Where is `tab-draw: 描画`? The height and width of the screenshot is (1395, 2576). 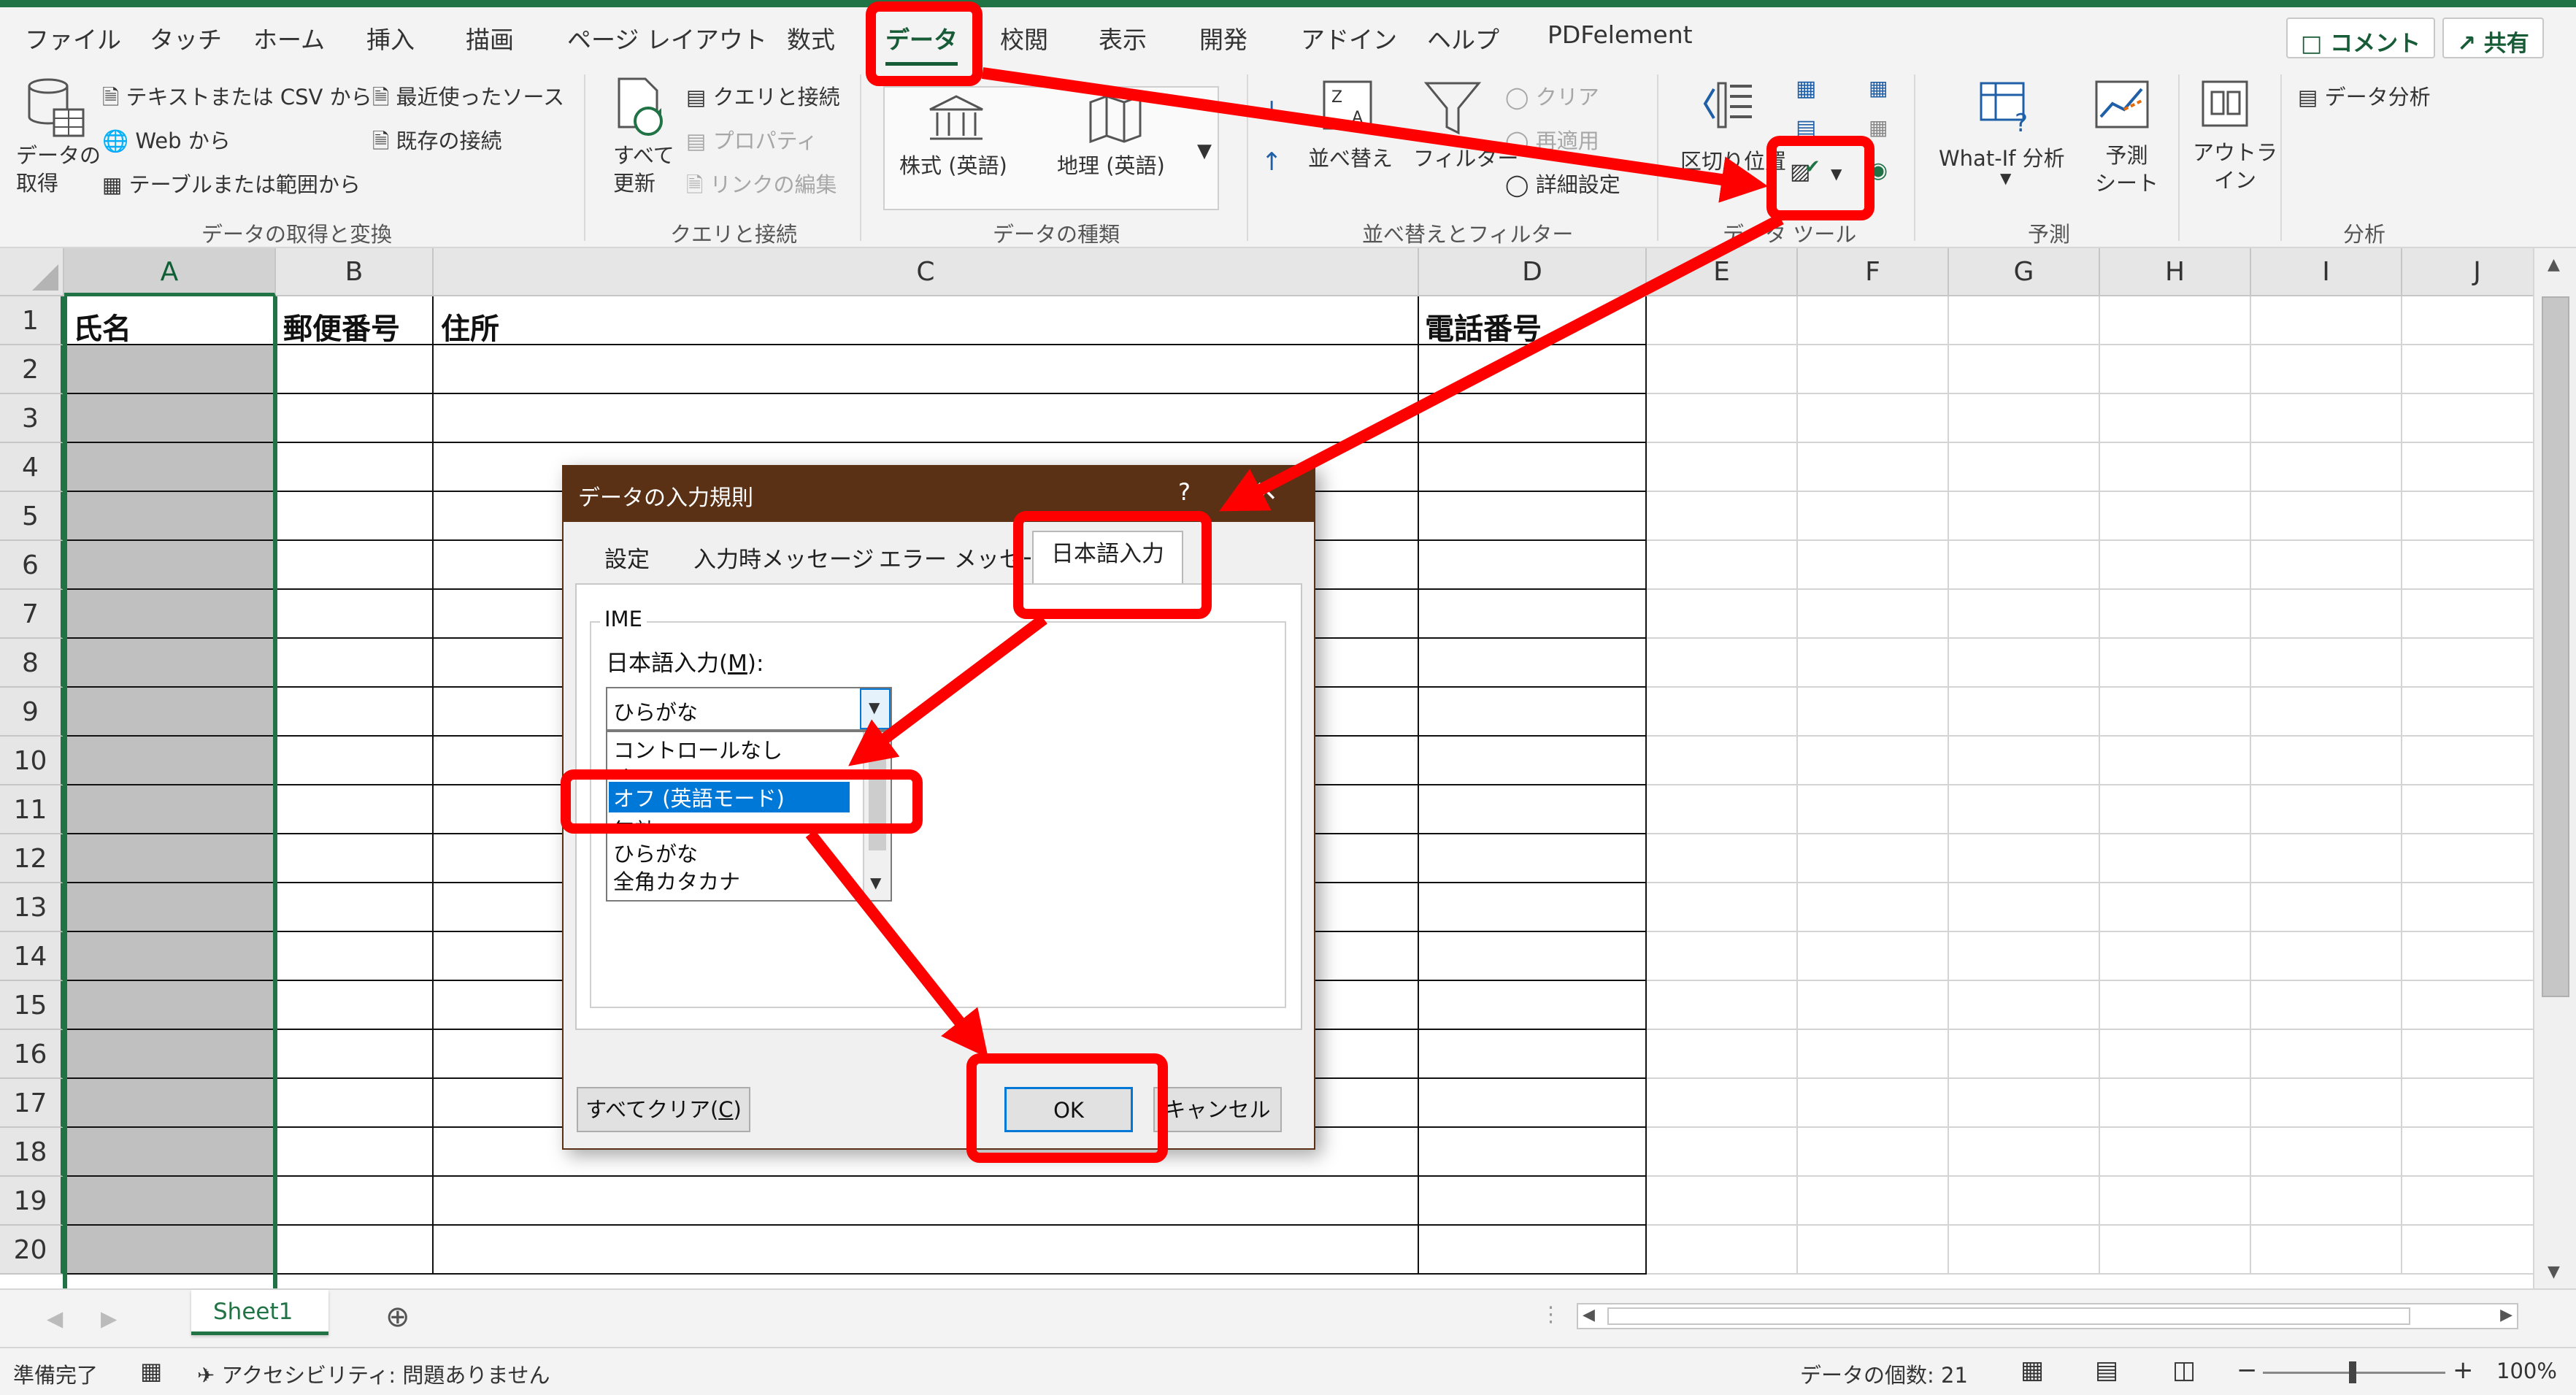
tab-draw: 描画 is located at coordinates (490, 37).